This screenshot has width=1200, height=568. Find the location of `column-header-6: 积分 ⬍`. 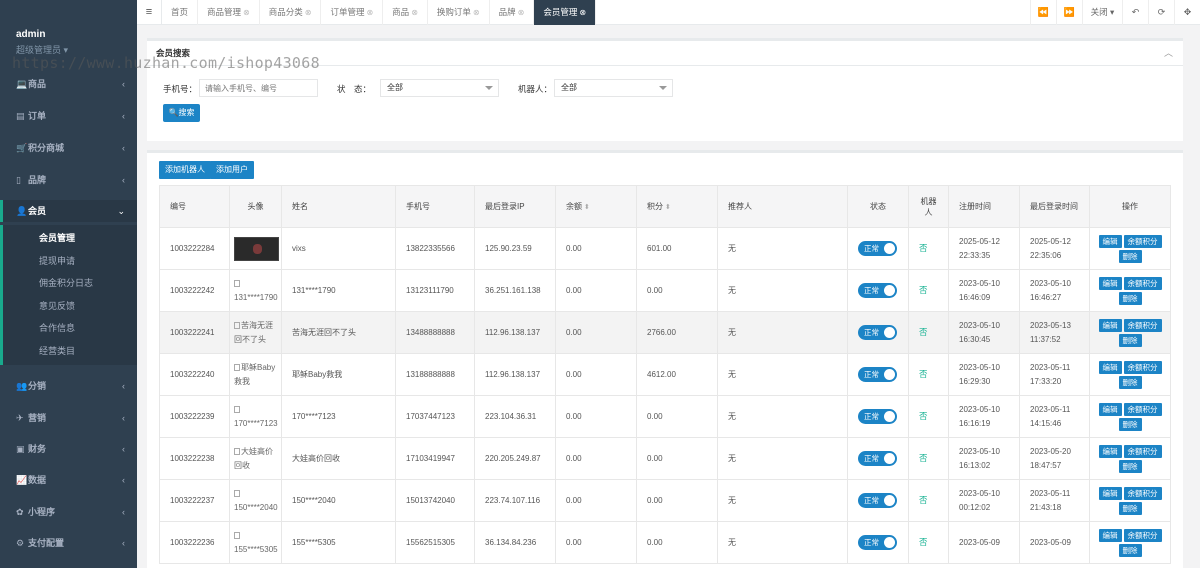

column-header-6: 积分 ⬍ is located at coordinates (677, 206).